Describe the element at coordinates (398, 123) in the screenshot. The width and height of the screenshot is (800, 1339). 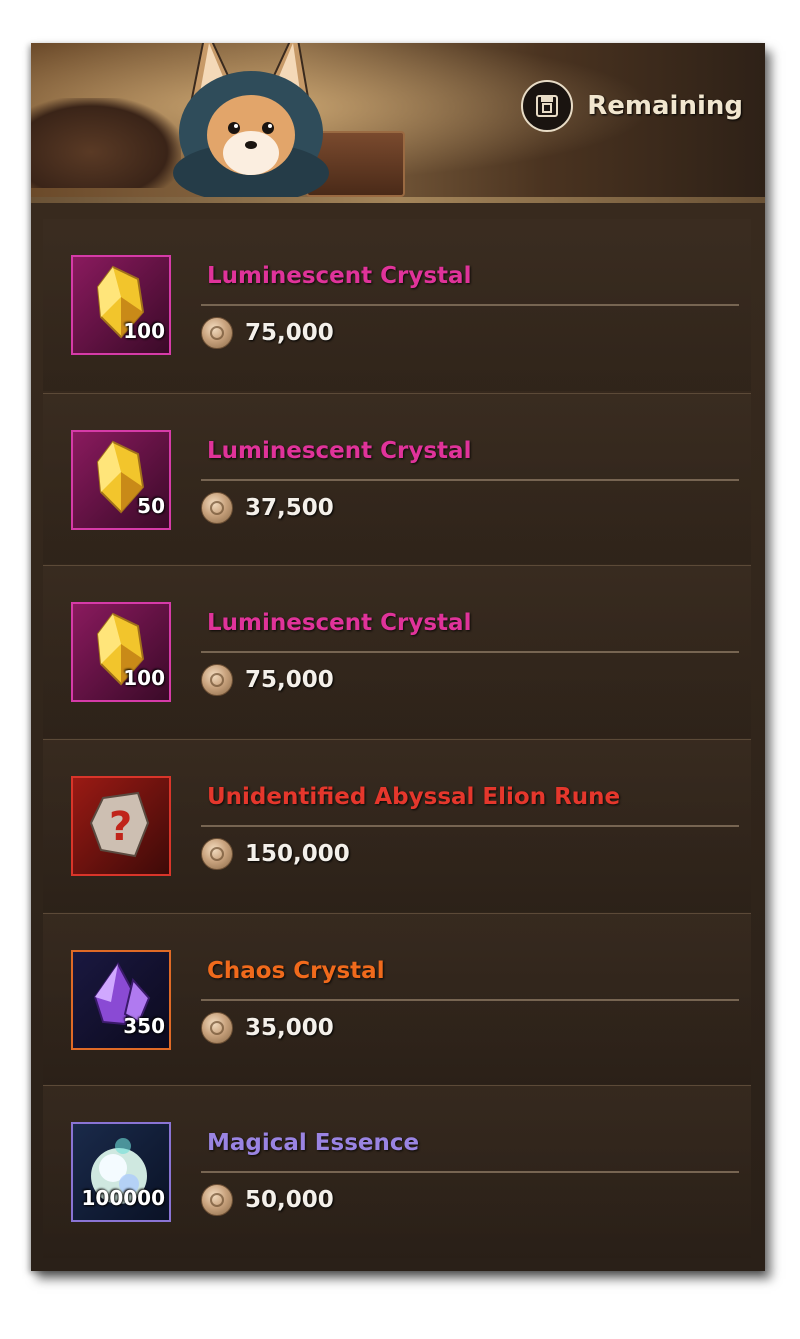
I see `shop-banner: Remaining` at that location.